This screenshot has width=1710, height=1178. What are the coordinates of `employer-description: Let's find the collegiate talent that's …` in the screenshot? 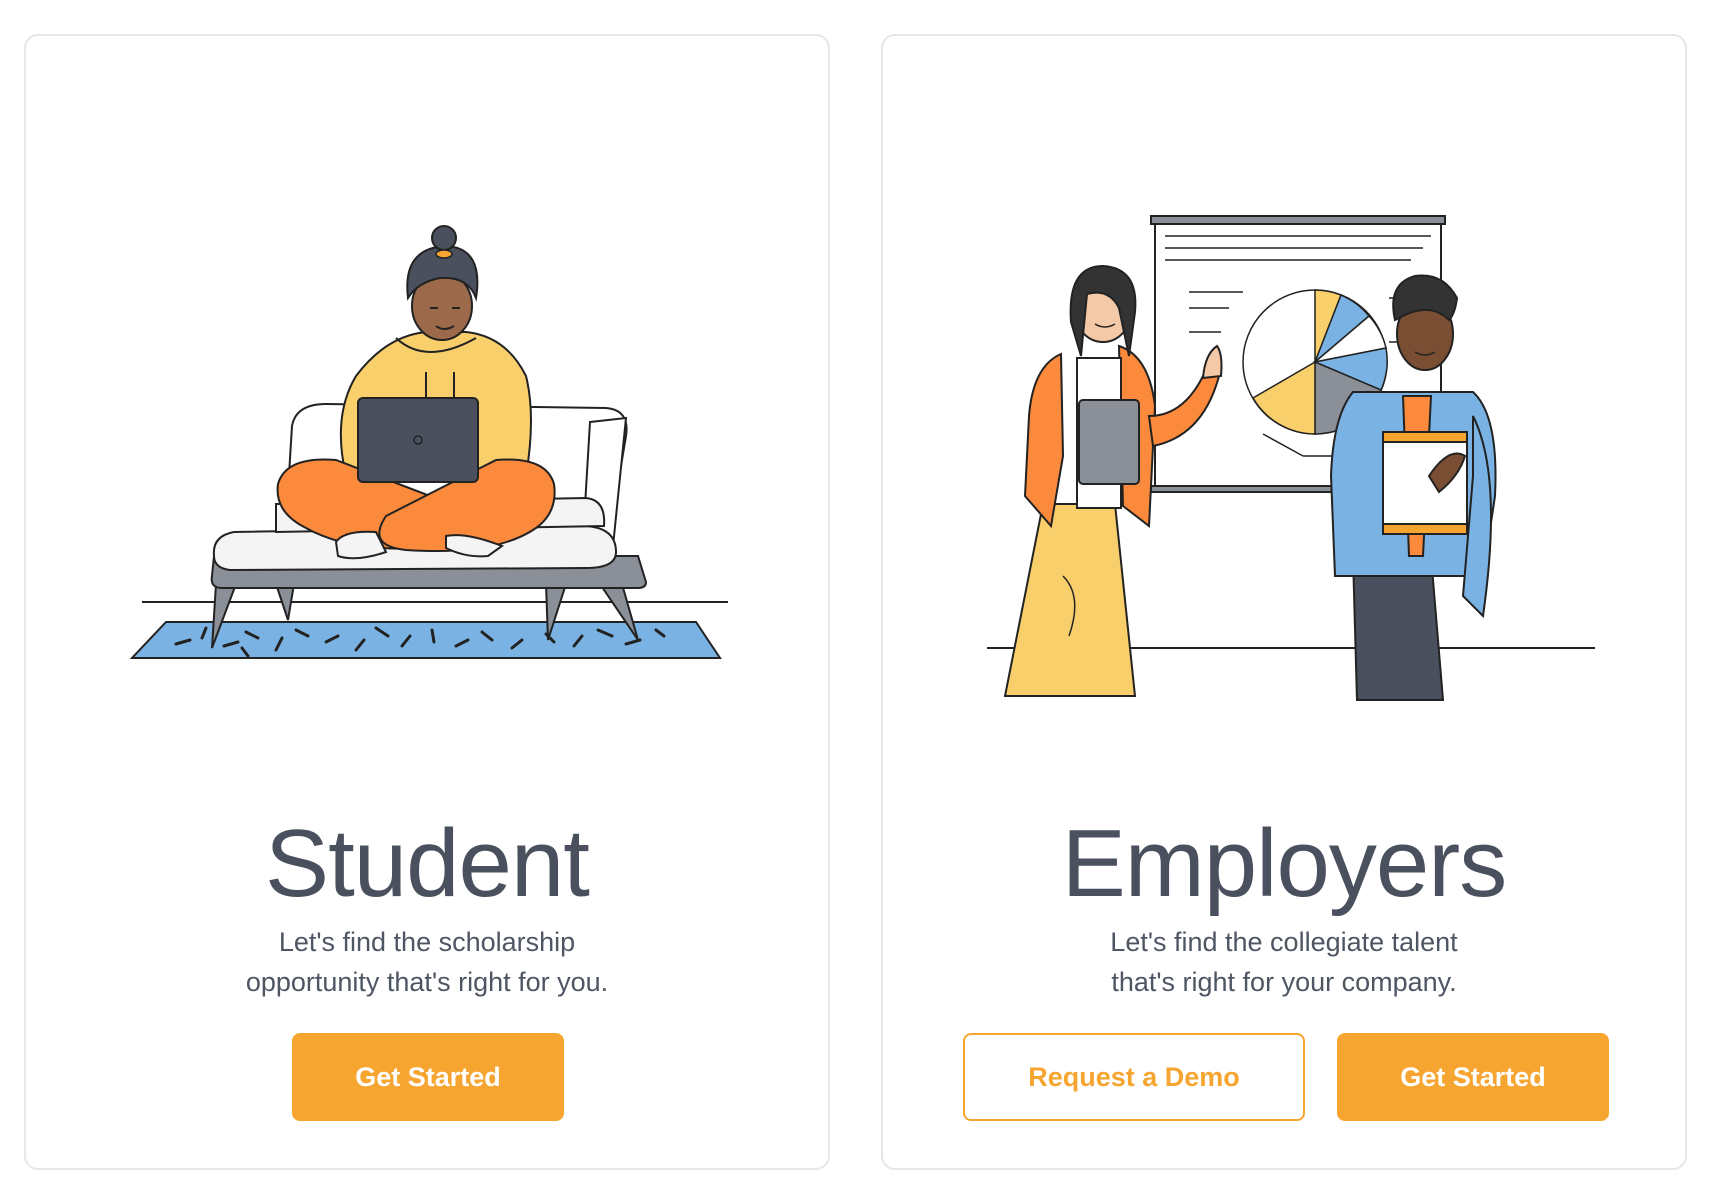 It's located at (1284, 962).